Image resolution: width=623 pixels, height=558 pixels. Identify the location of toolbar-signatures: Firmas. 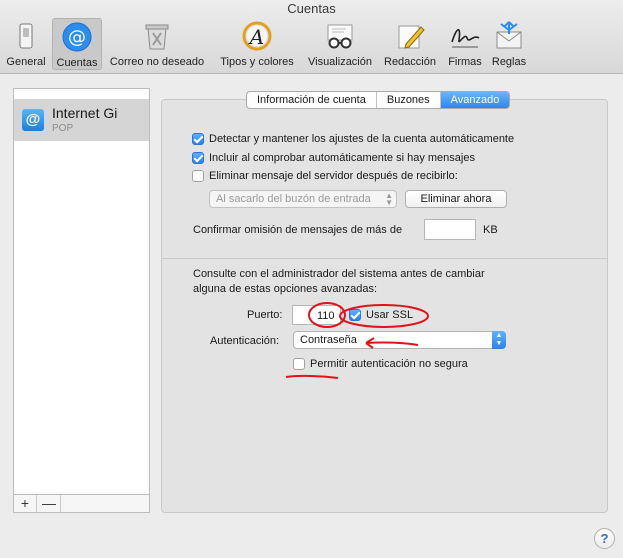
(465, 44).